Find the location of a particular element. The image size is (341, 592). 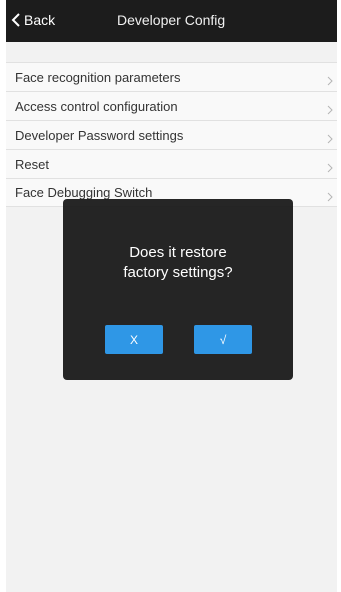

dialog-message: Does it restore factory settings? is located at coordinates (178, 263).